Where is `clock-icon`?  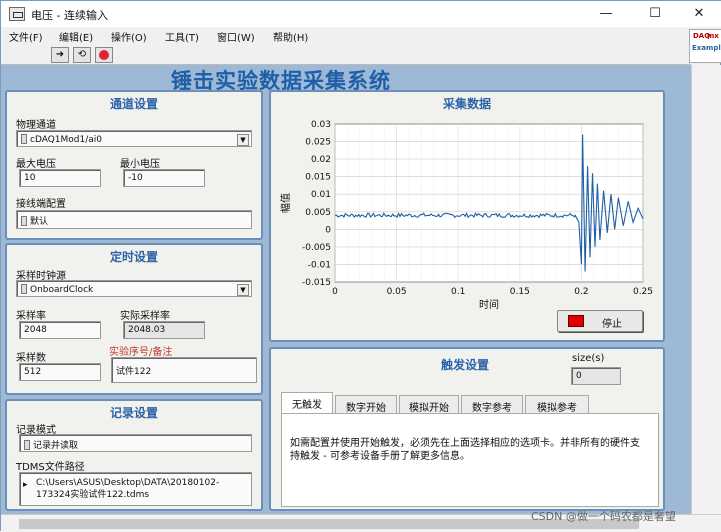 clock-icon is located at coordinates (24, 289).